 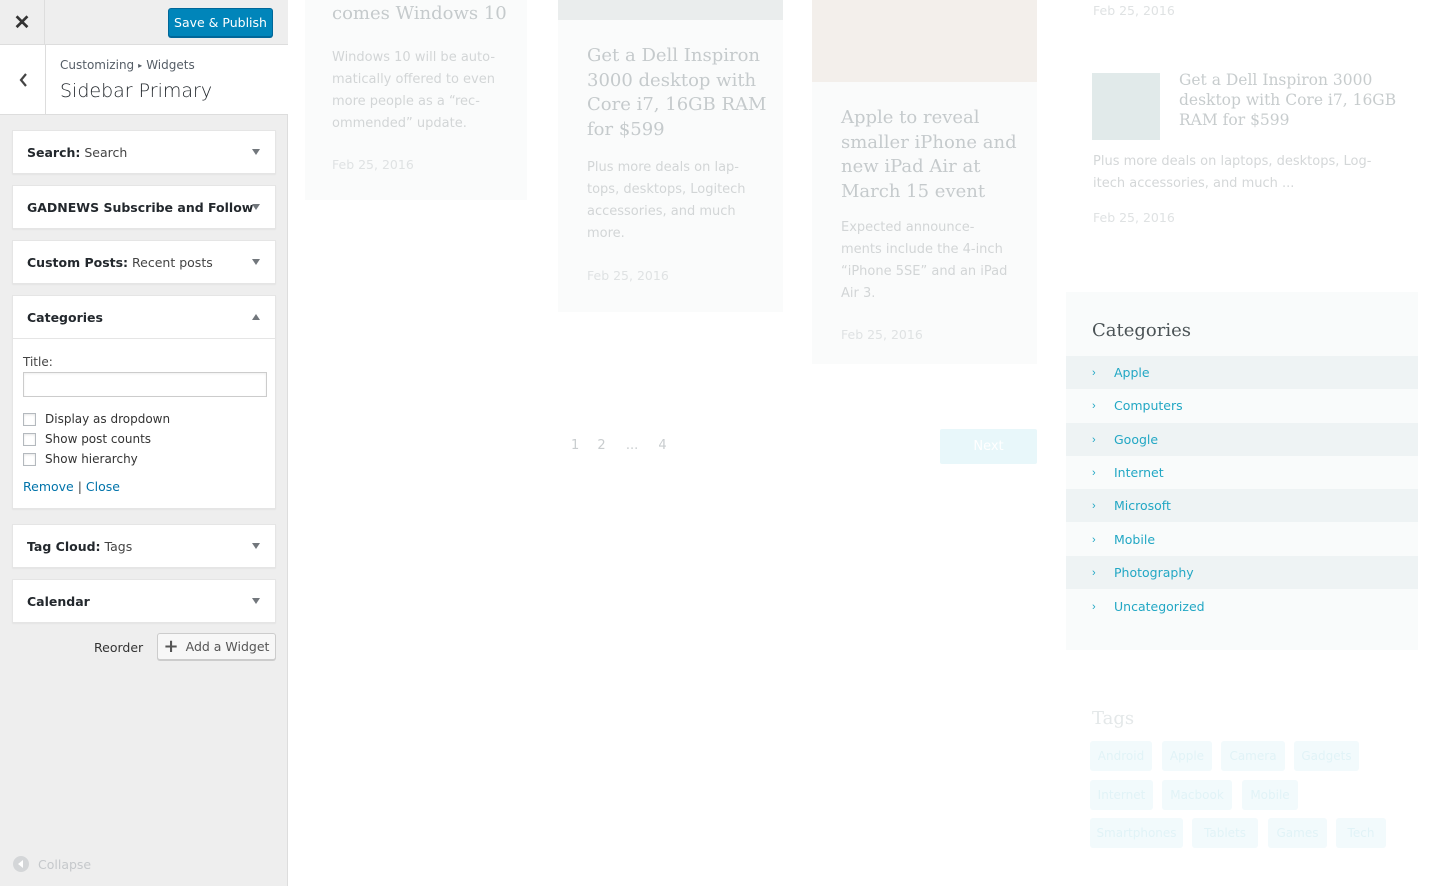 I want to click on widget-tag-cloud: Tag Cloud: Tags, so click(x=144, y=546).